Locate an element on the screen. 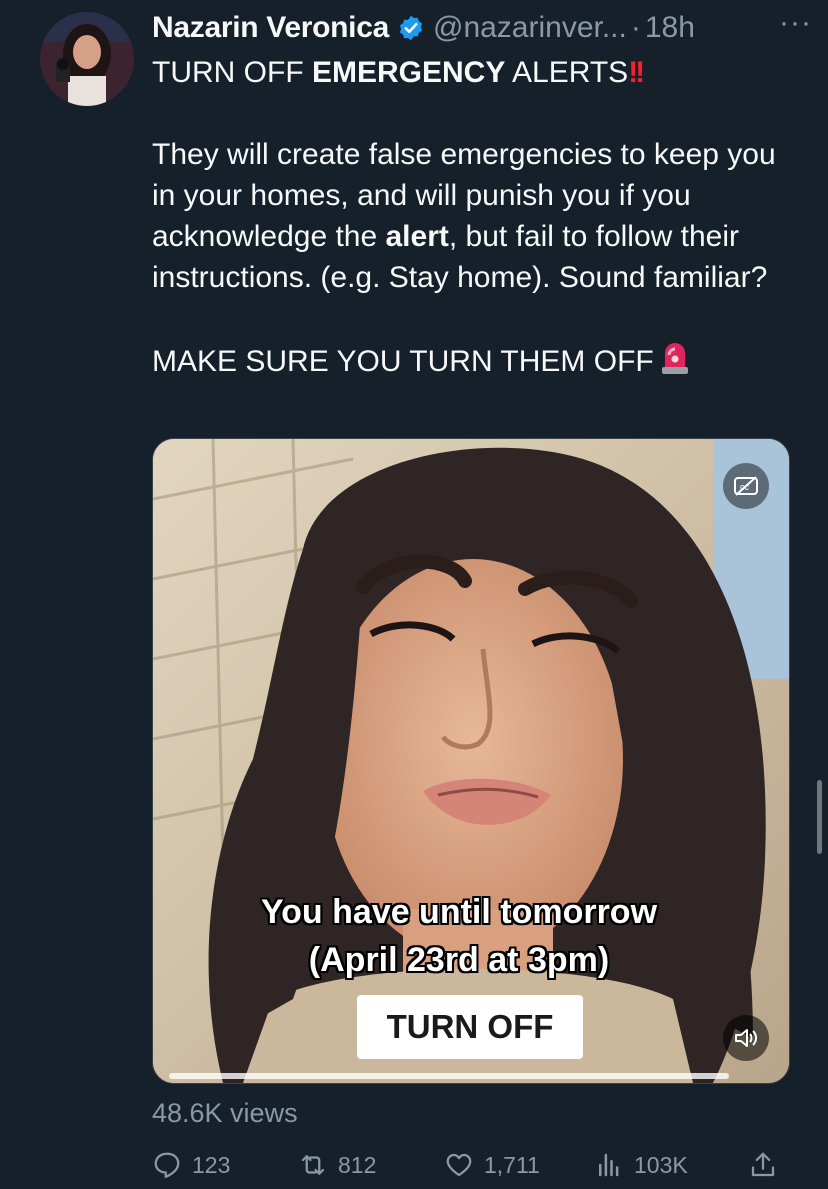  captions-toggle-button: cc is located at coordinates (746, 486).